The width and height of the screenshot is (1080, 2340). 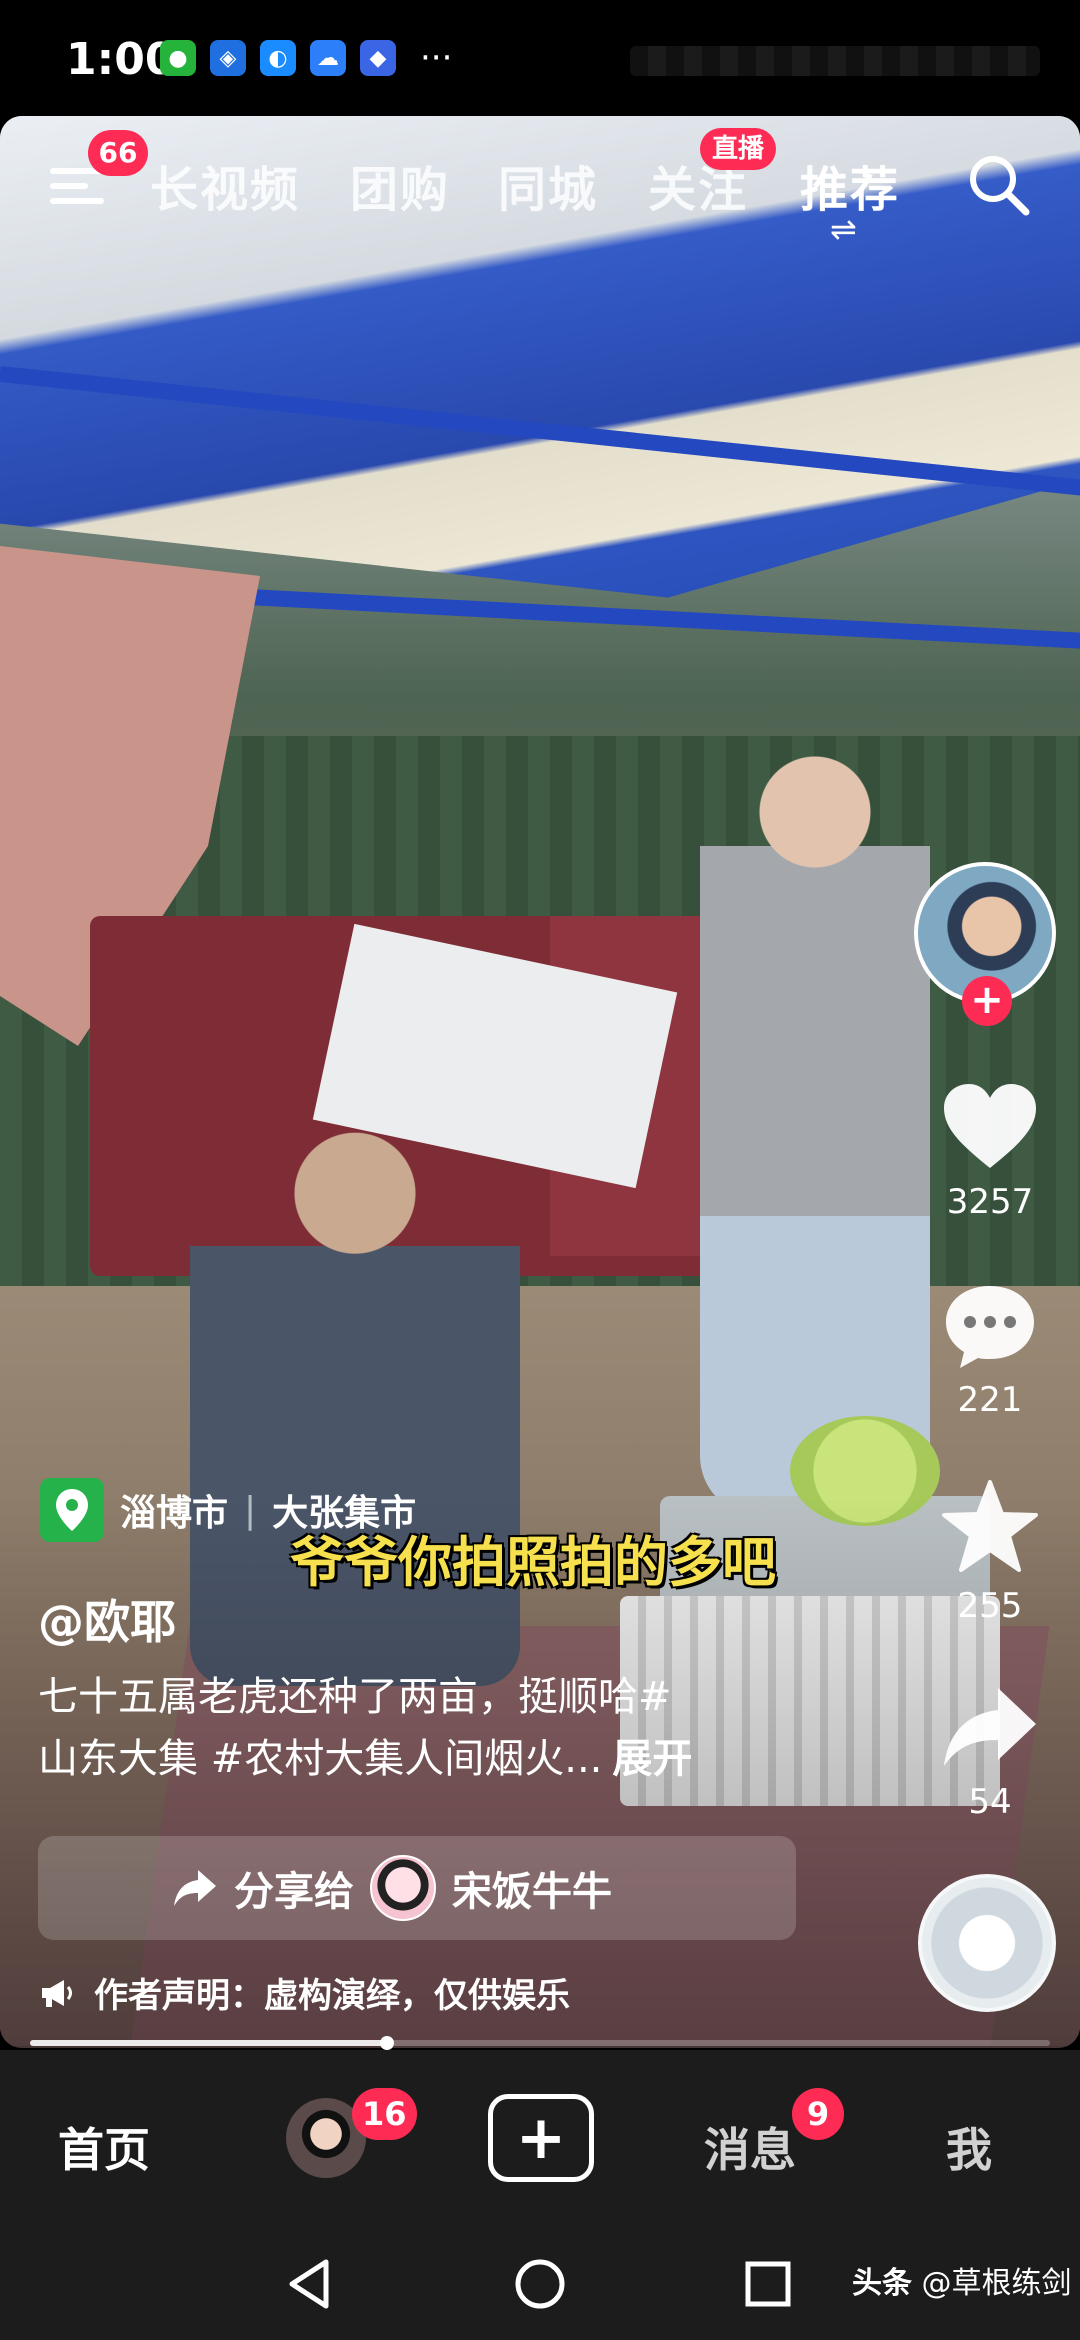 I want to click on menu-button, so click(x=77, y=189).